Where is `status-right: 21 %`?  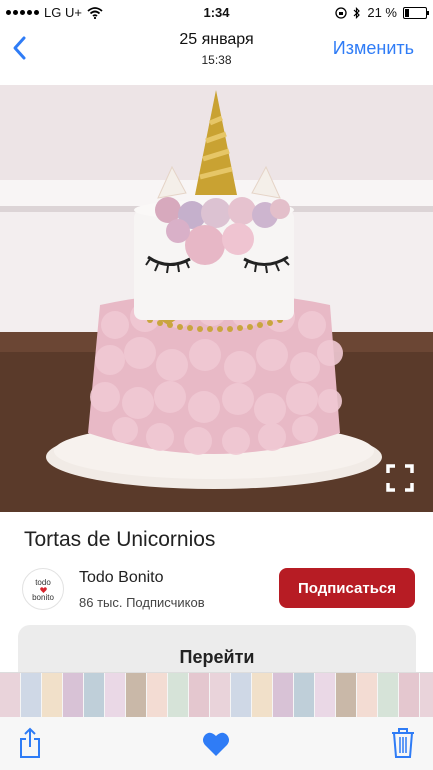
status-right: 21 % is located at coordinates (382, 12).